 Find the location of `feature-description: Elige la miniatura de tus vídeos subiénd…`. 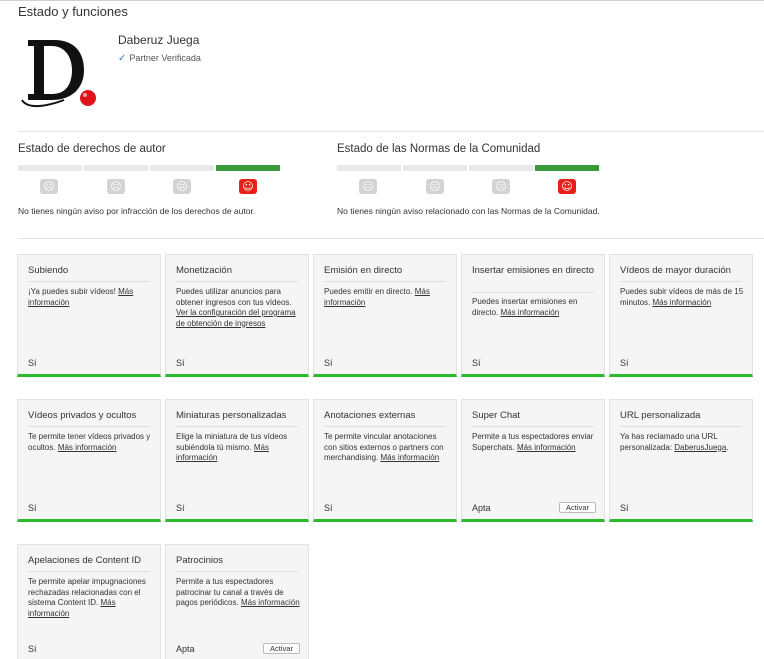

feature-description: Elige la miniatura de tus vídeos subiénd… is located at coordinates (232, 447).